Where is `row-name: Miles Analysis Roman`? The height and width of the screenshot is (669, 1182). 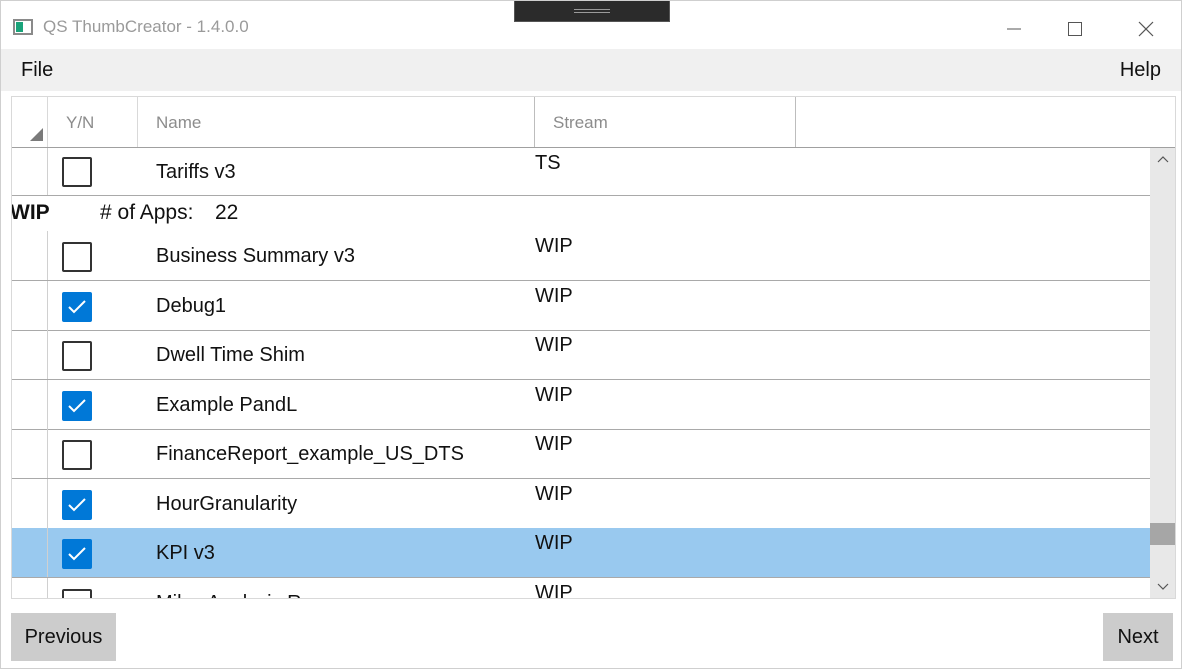
row-name: Miles Analysis Roman is located at coordinates (254, 595).